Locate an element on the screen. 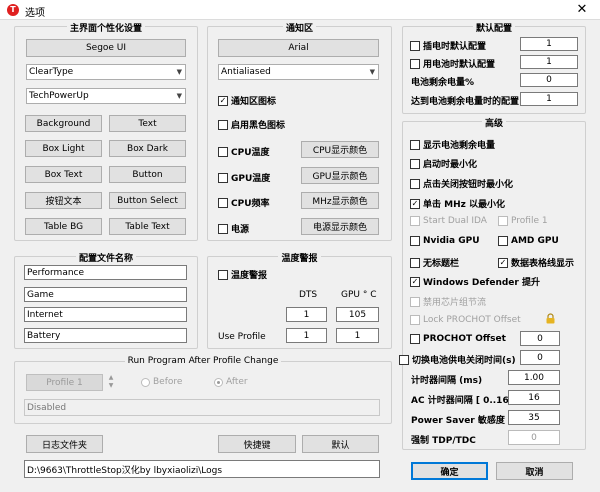 This screenshot has height=492, width=600. close-minimize-checkbox: 点击关闭按钮时最小化 is located at coordinates (461, 183).